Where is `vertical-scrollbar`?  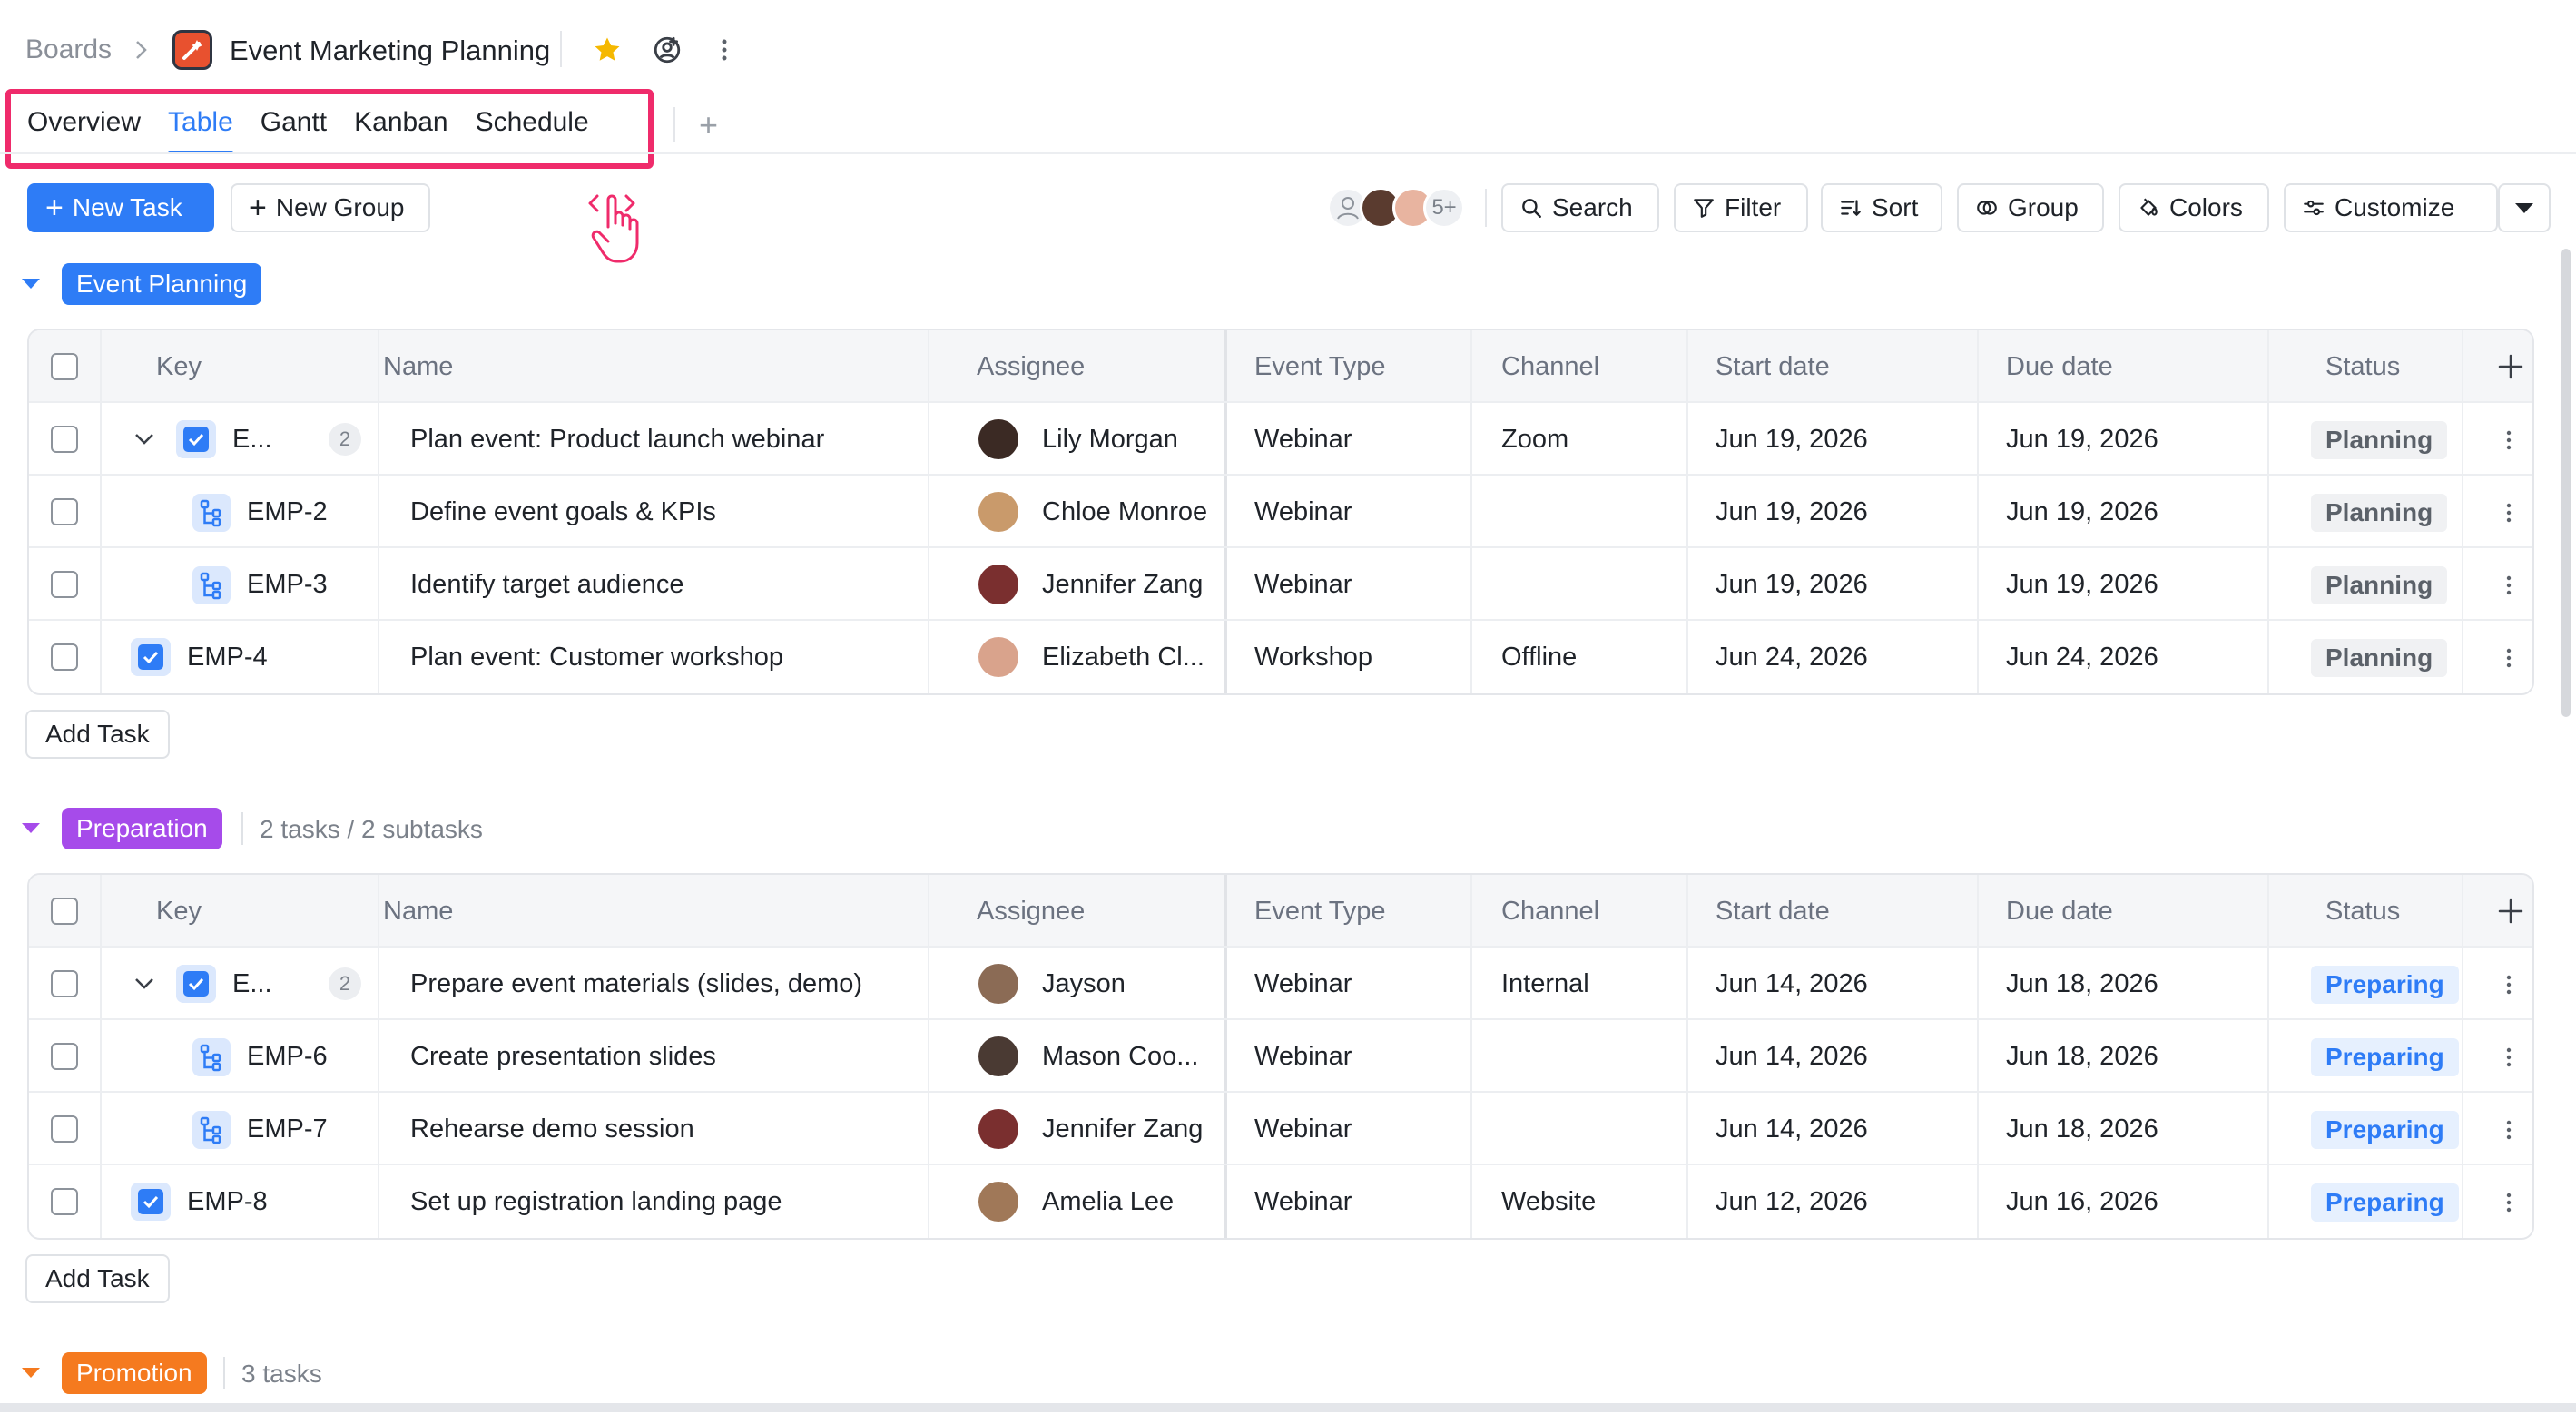
vertical-scrollbar is located at coordinates (2566, 483).